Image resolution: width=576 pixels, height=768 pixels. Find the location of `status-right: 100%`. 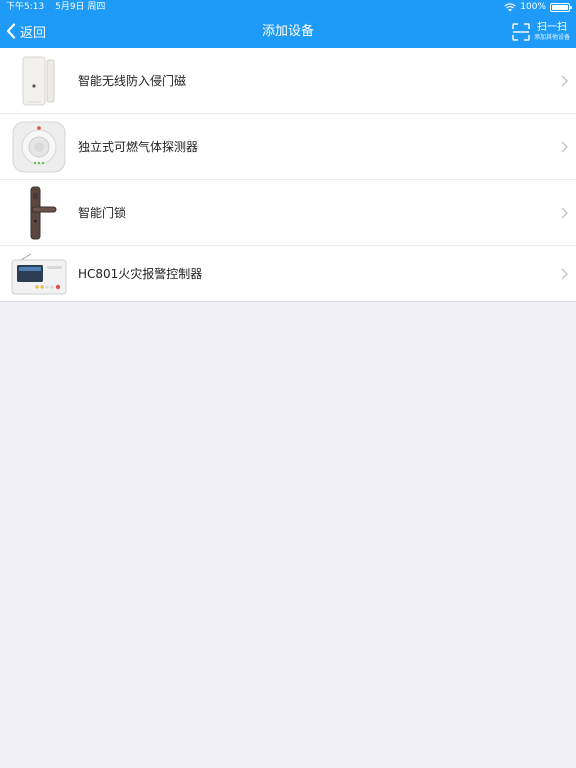

status-right: 100% is located at coordinates (538, 7).